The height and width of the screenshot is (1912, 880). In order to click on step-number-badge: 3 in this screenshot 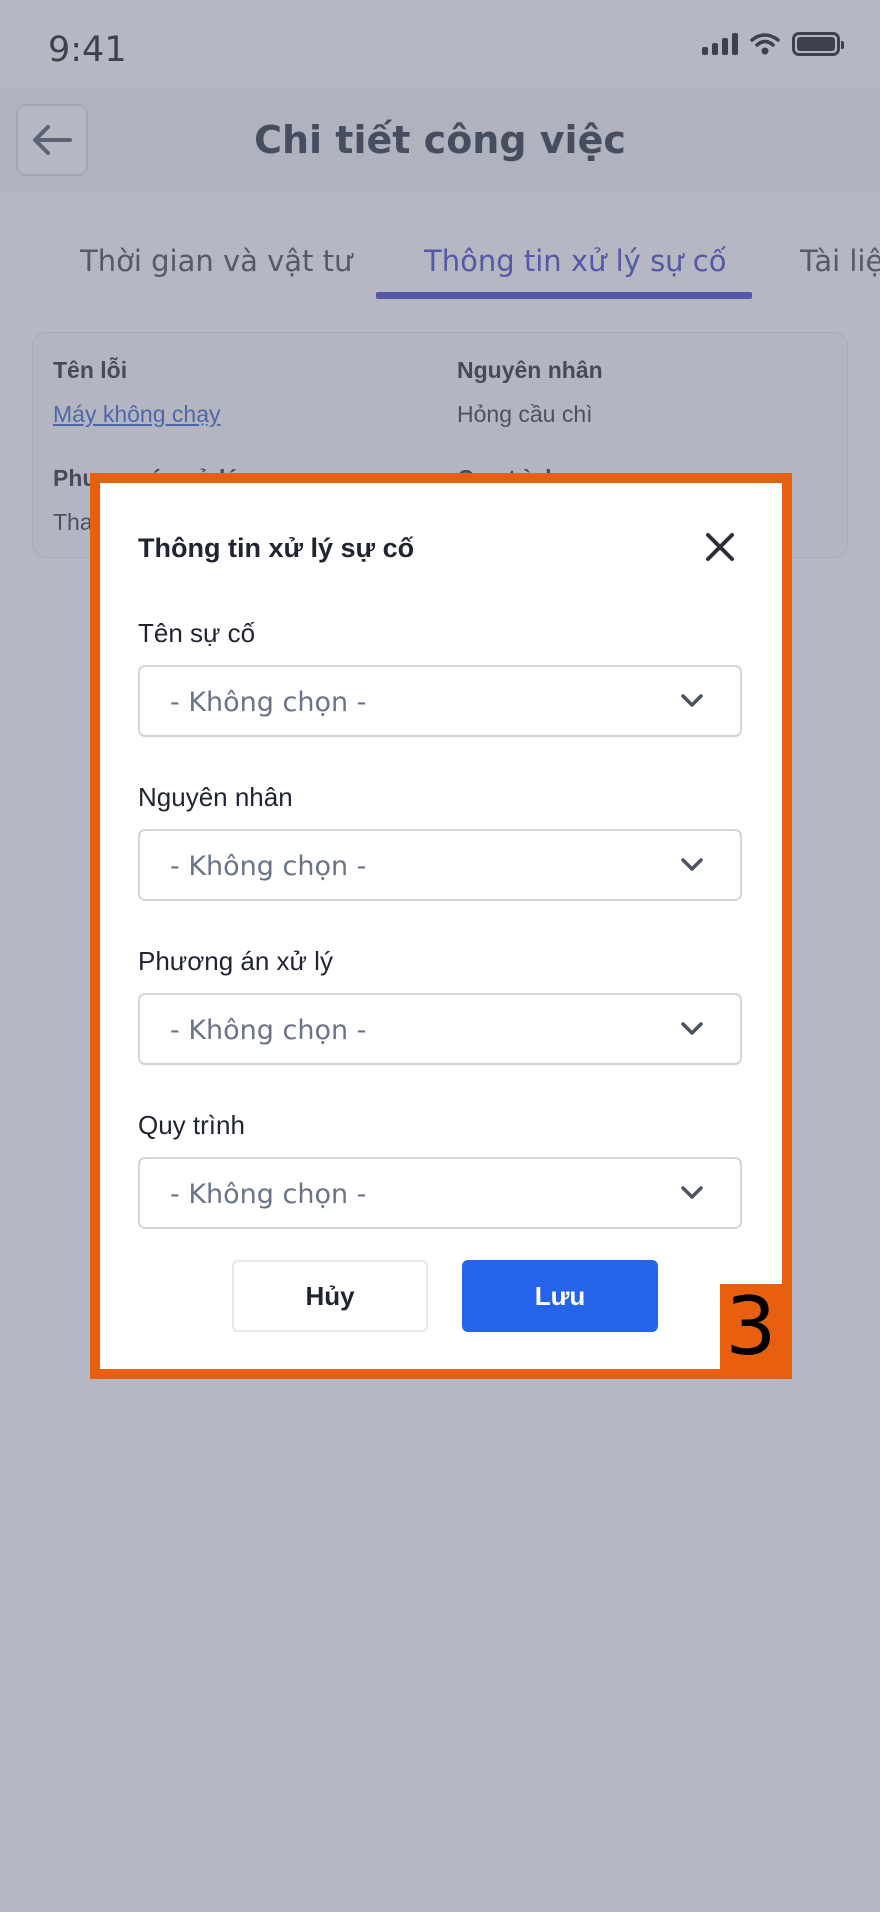, I will do `click(751, 1326)`.